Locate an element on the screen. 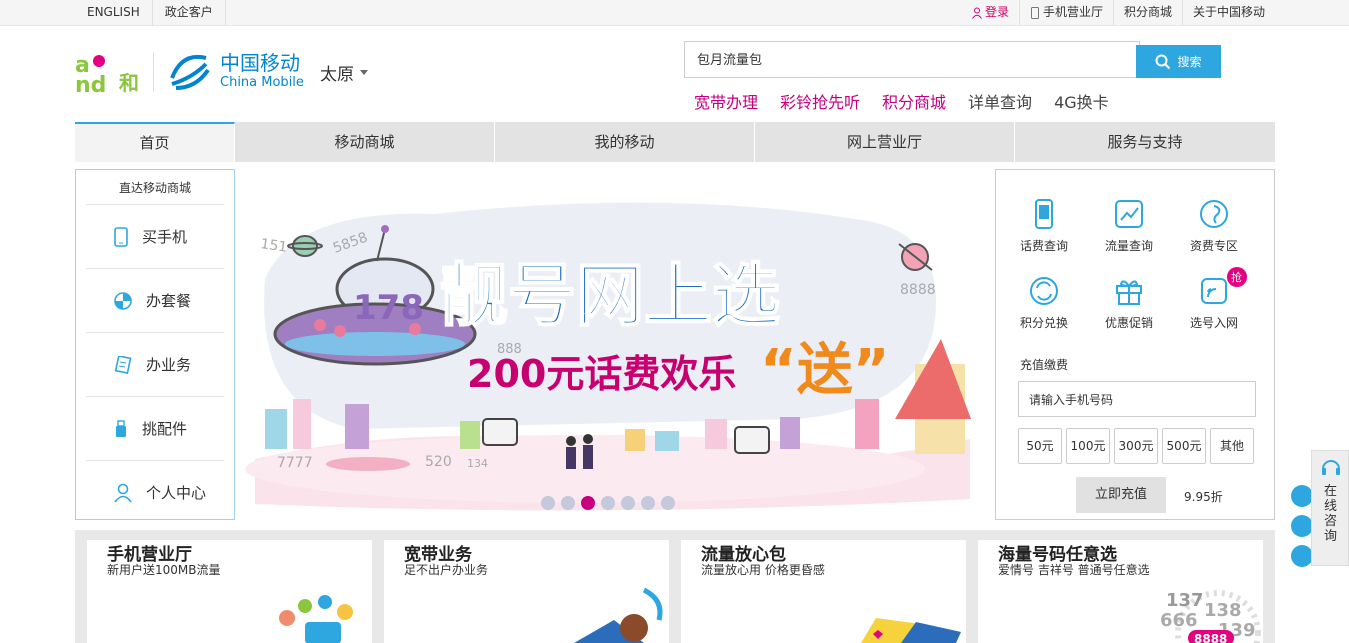  tariff-icon is located at coordinates (1214, 214).